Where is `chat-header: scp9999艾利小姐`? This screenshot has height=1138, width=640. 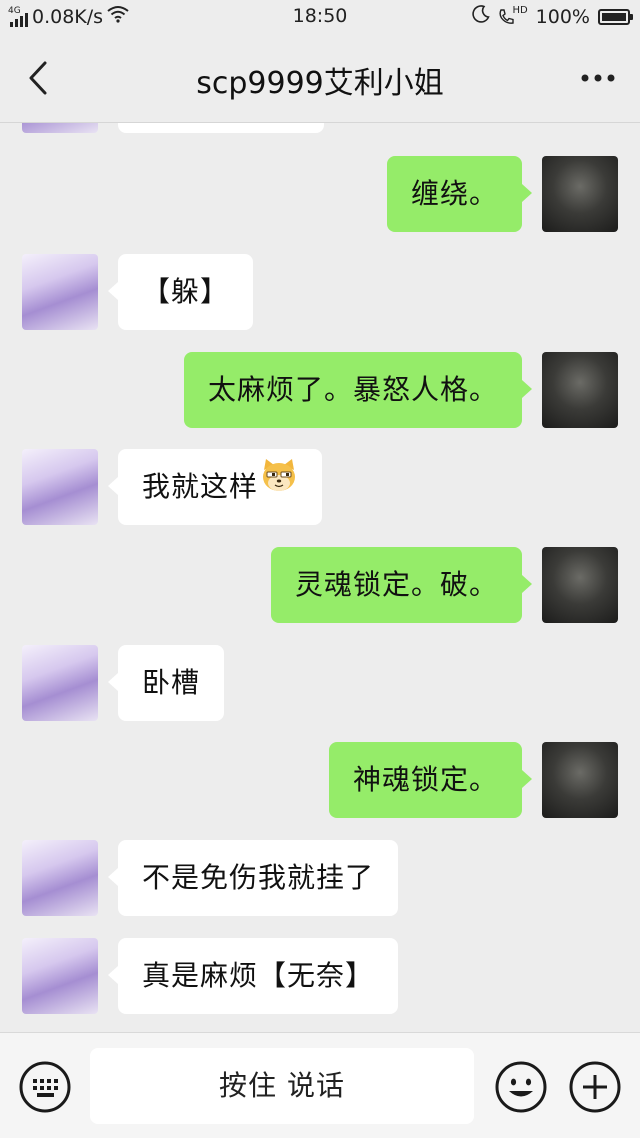 chat-header: scp9999艾利小姐 is located at coordinates (320, 78).